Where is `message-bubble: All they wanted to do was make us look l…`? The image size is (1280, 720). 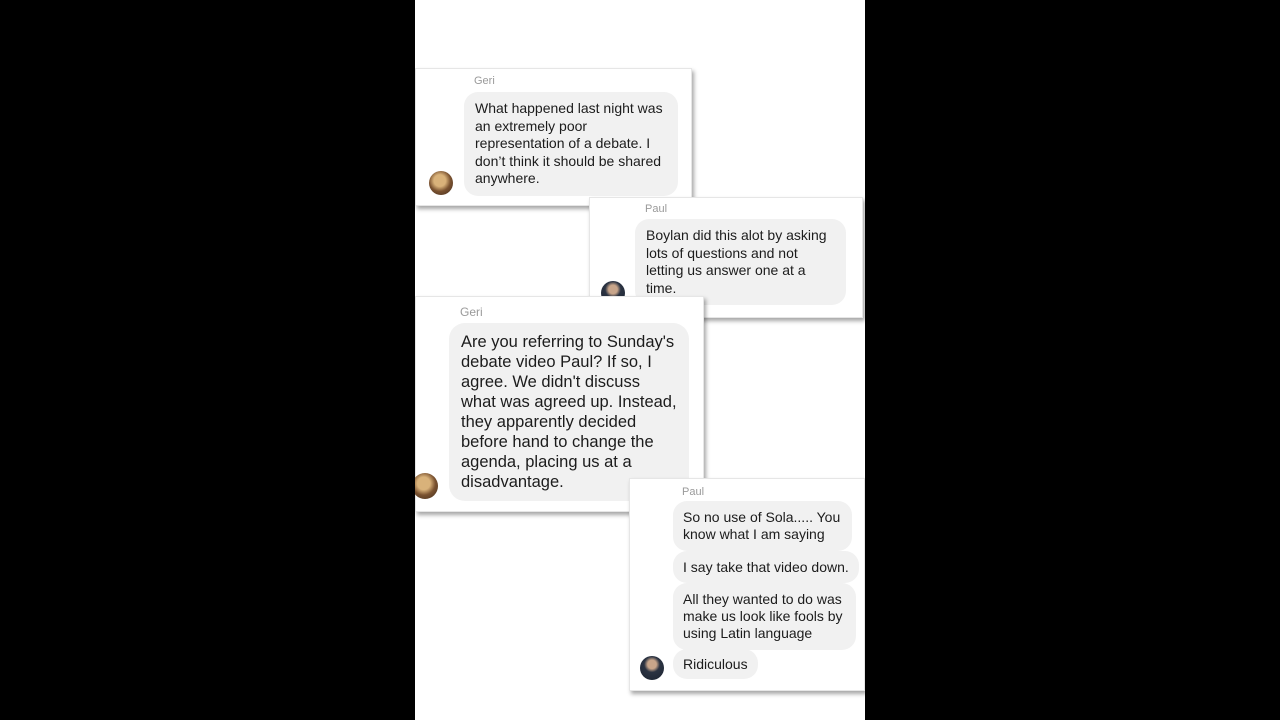
message-bubble: All they wanted to do was make us look l… is located at coordinates (764, 616).